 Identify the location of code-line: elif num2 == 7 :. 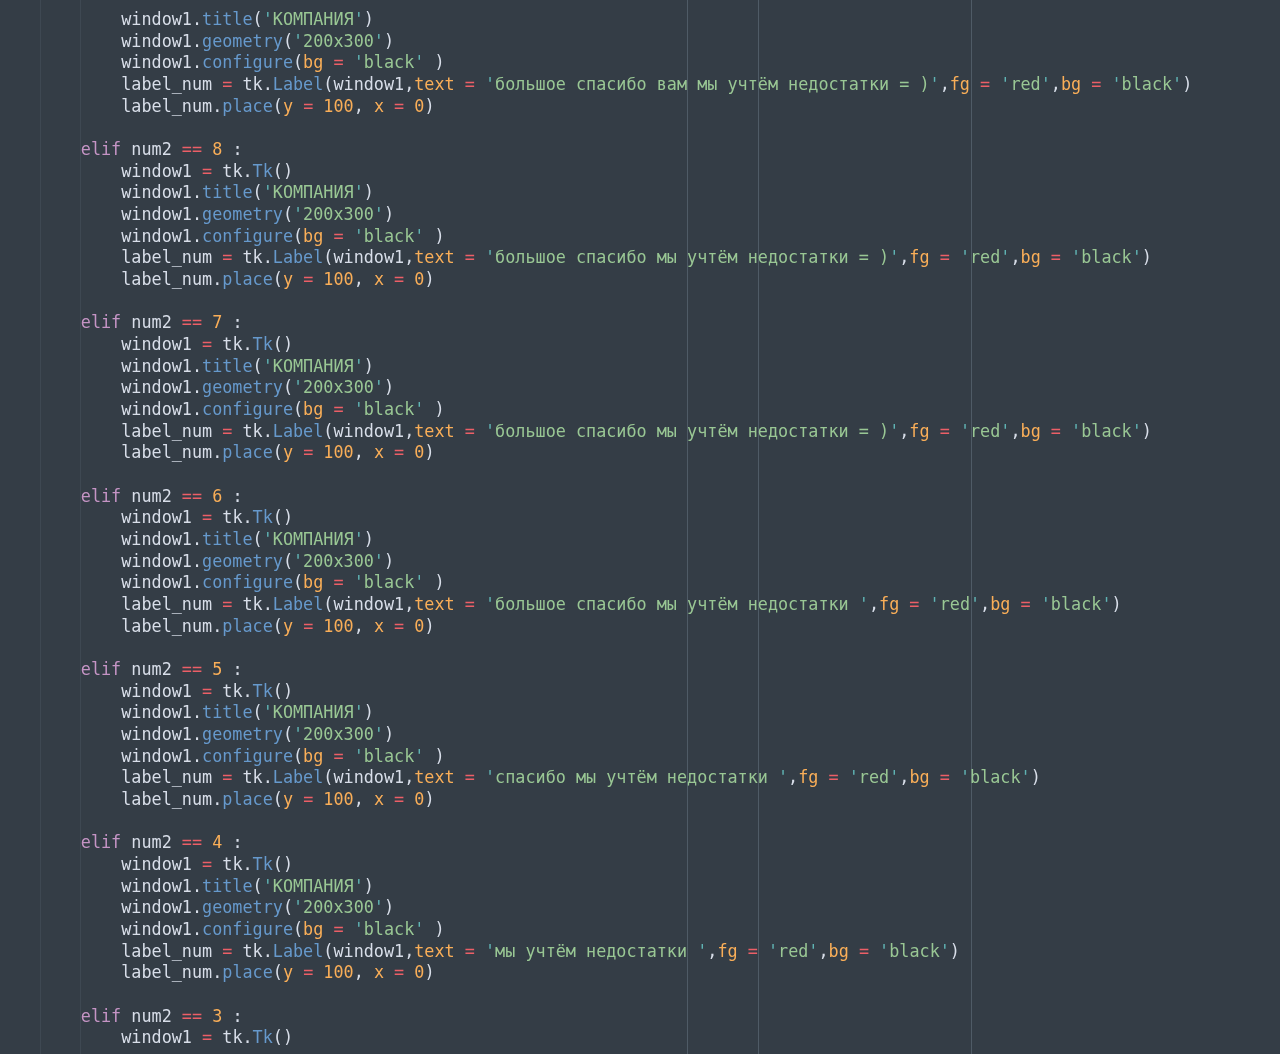
(161, 322).